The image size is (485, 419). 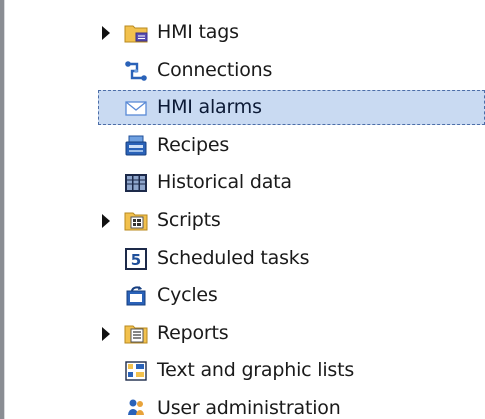 I want to click on scheduled-tasks-icon: 5, so click(x=136, y=259).